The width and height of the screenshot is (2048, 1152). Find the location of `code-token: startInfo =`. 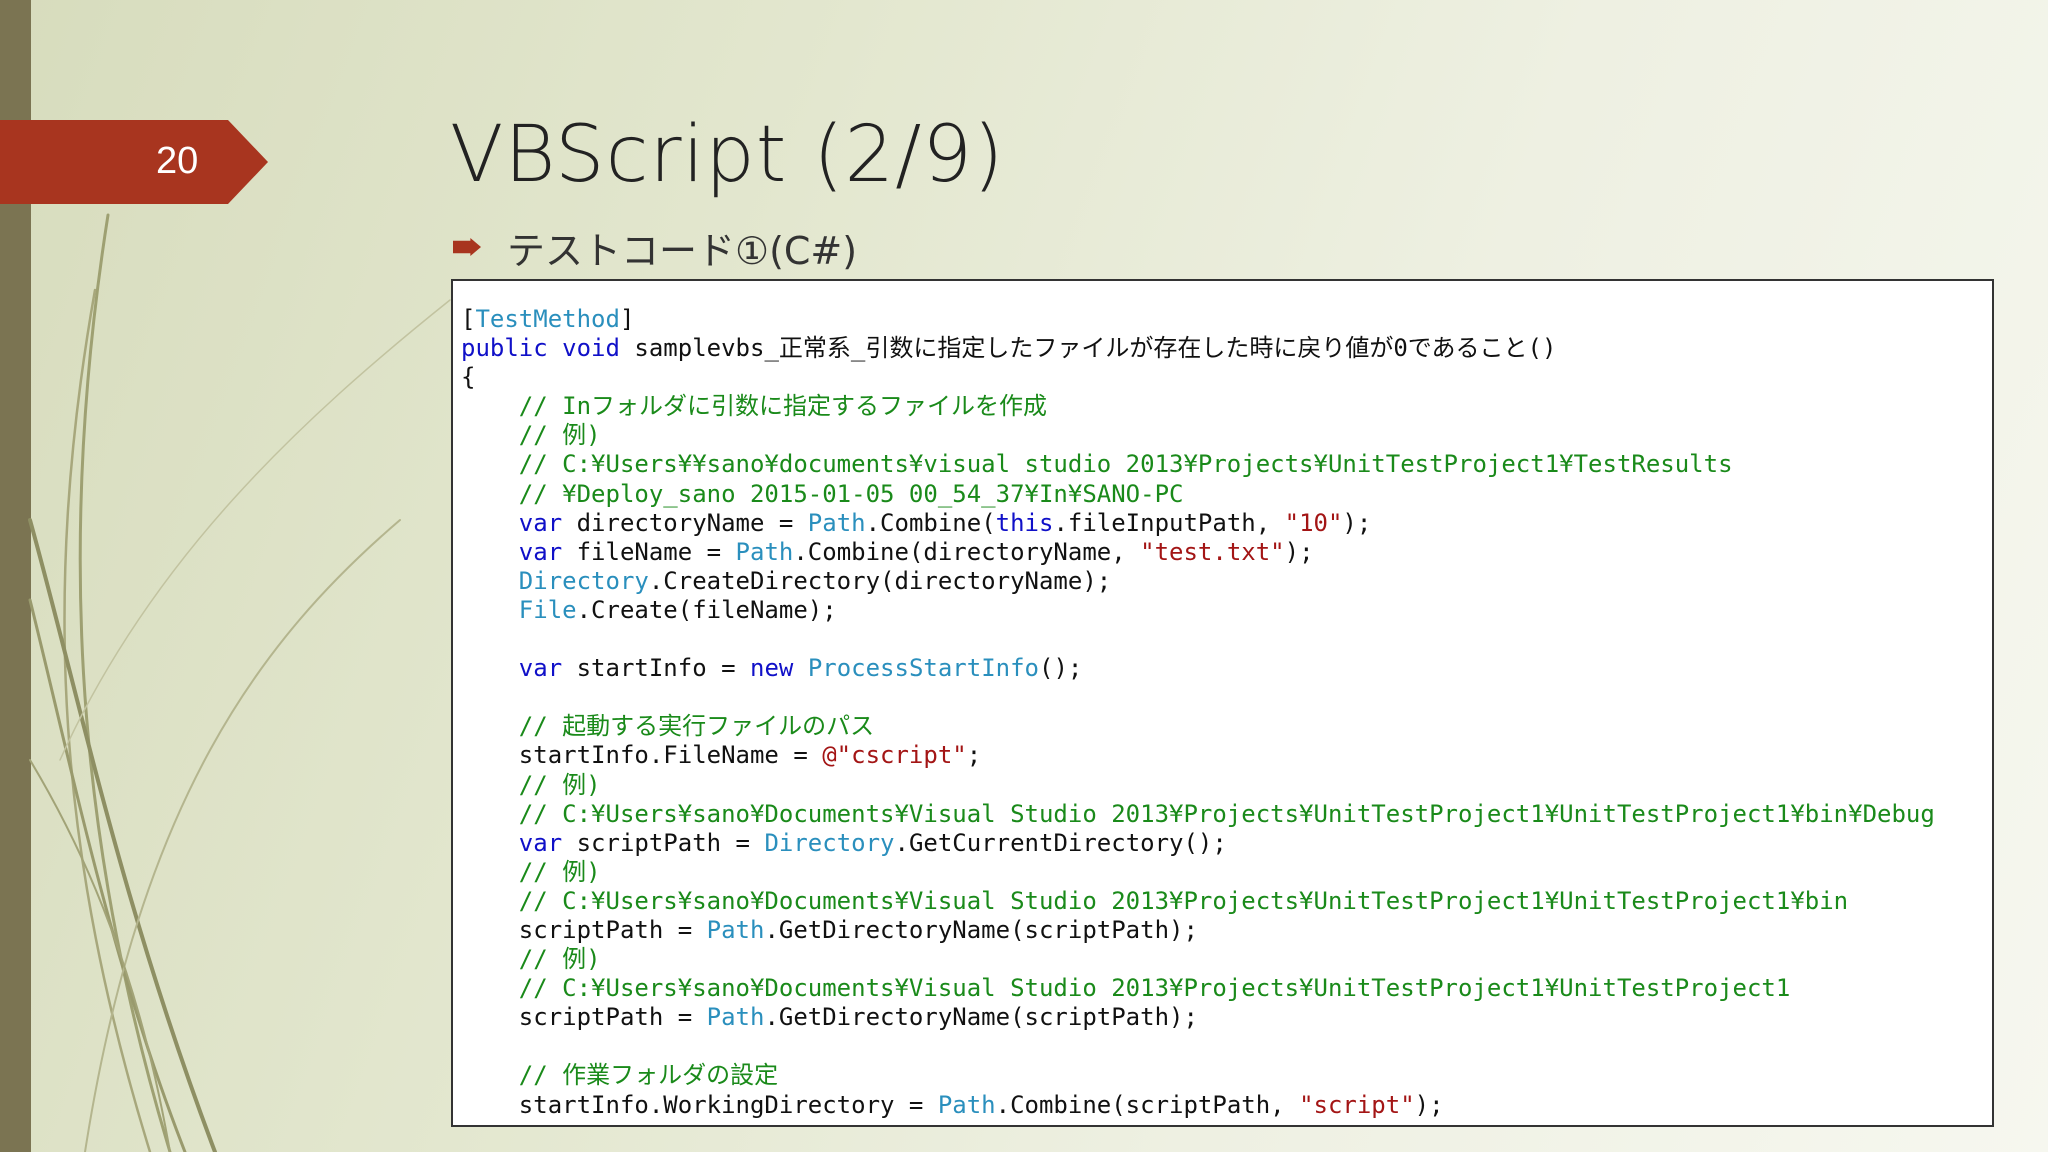

code-token: startInfo = is located at coordinates (656, 668).